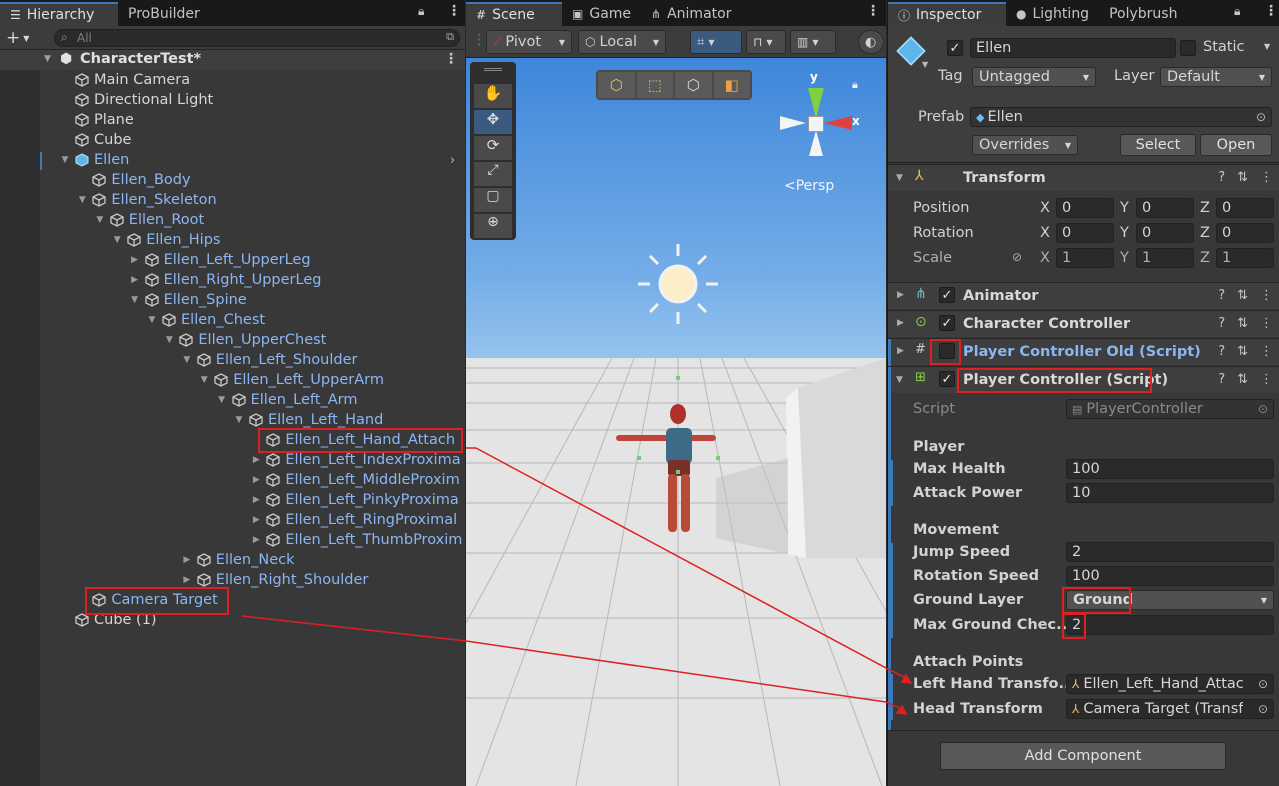  What do you see at coordinates (1083, 352) in the screenshot?
I see `player-controller-old-header: ▶ # Player Controller Old (Script) ? ⇅ ⋮` at bounding box center [1083, 352].